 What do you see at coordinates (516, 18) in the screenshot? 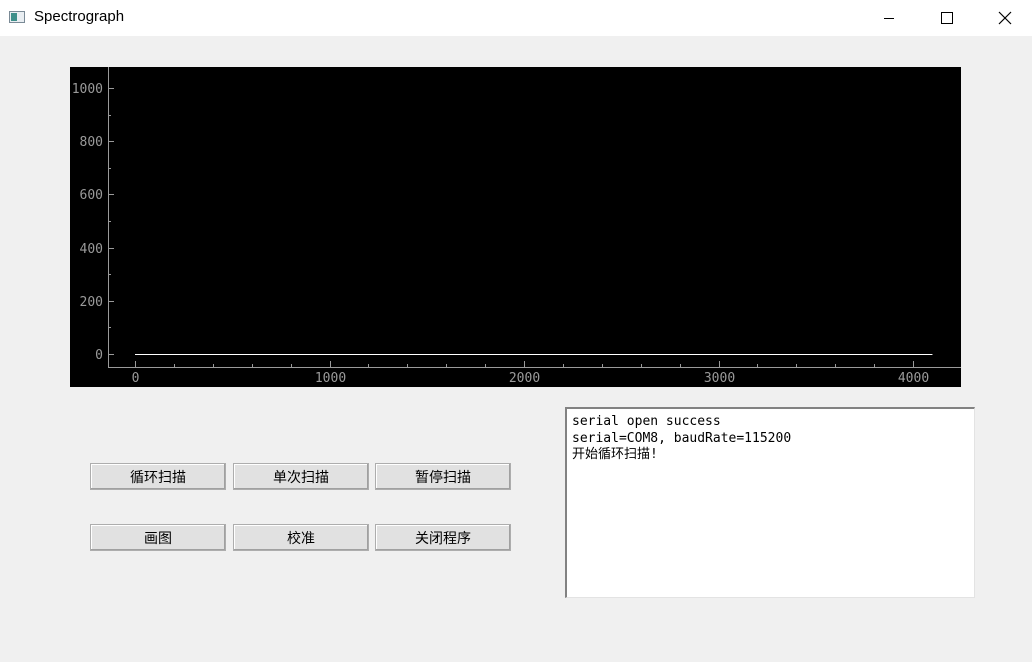
I see `title-bar: Spectrograph` at bounding box center [516, 18].